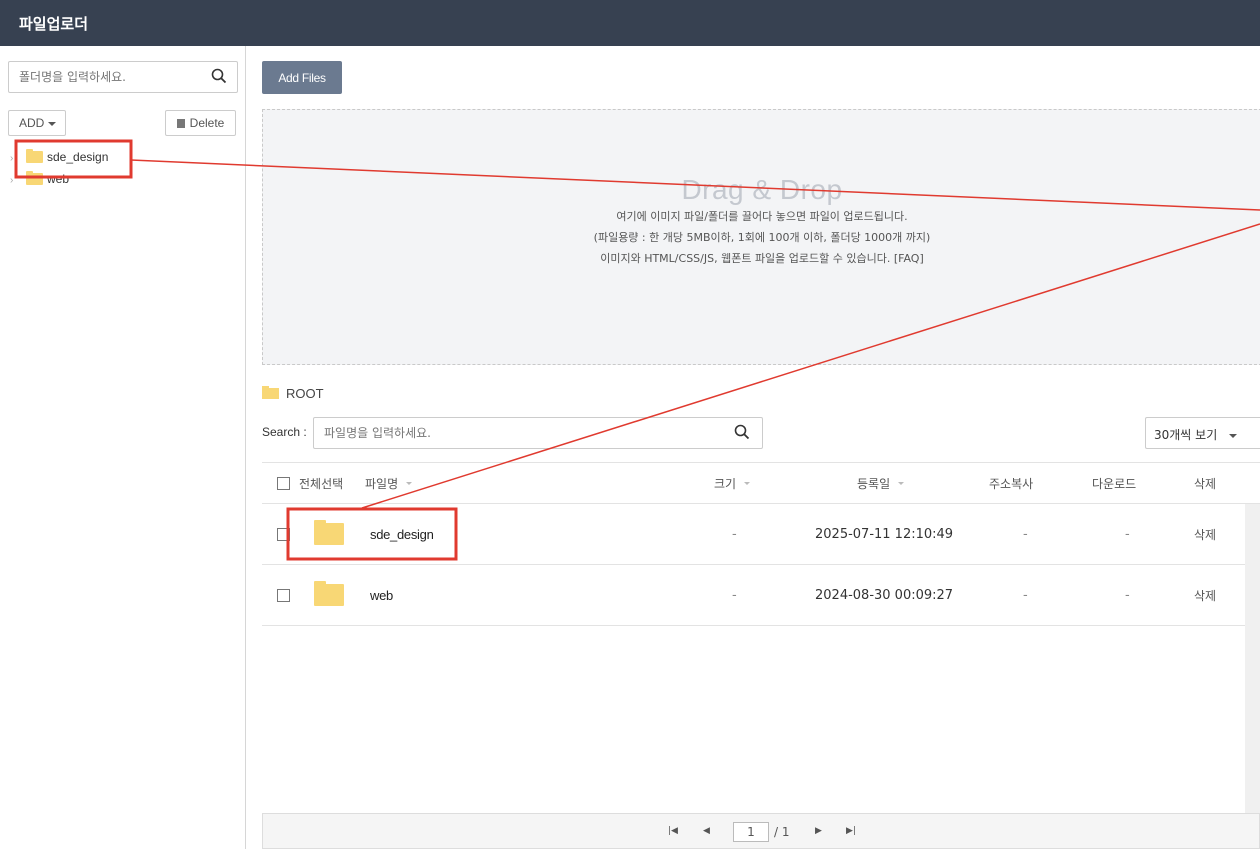  I want to click on select-all-checkbox, so click(283, 483).